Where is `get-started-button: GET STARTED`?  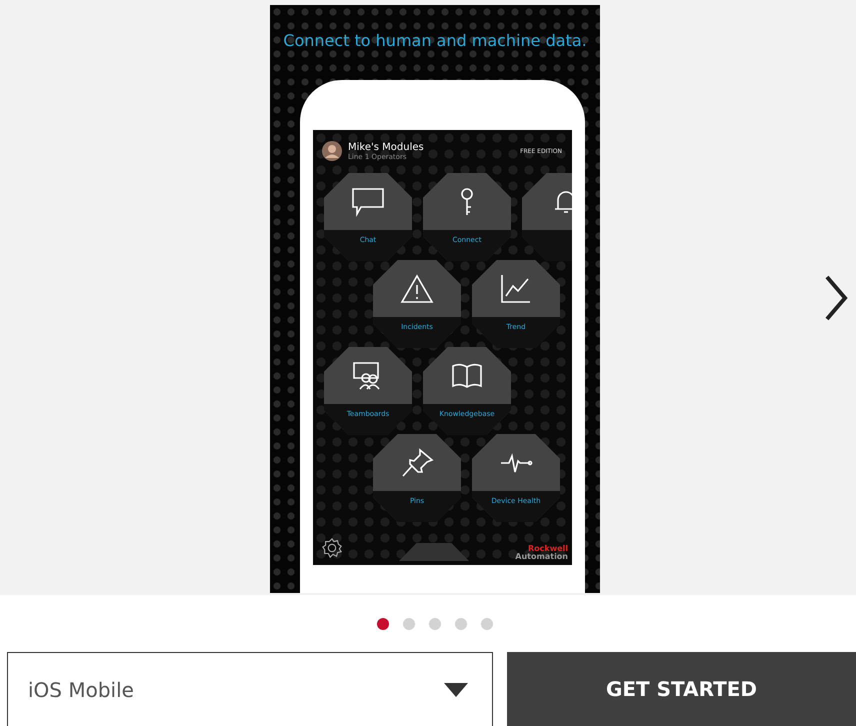
get-started-button: GET STARTED is located at coordinates (681, 689).